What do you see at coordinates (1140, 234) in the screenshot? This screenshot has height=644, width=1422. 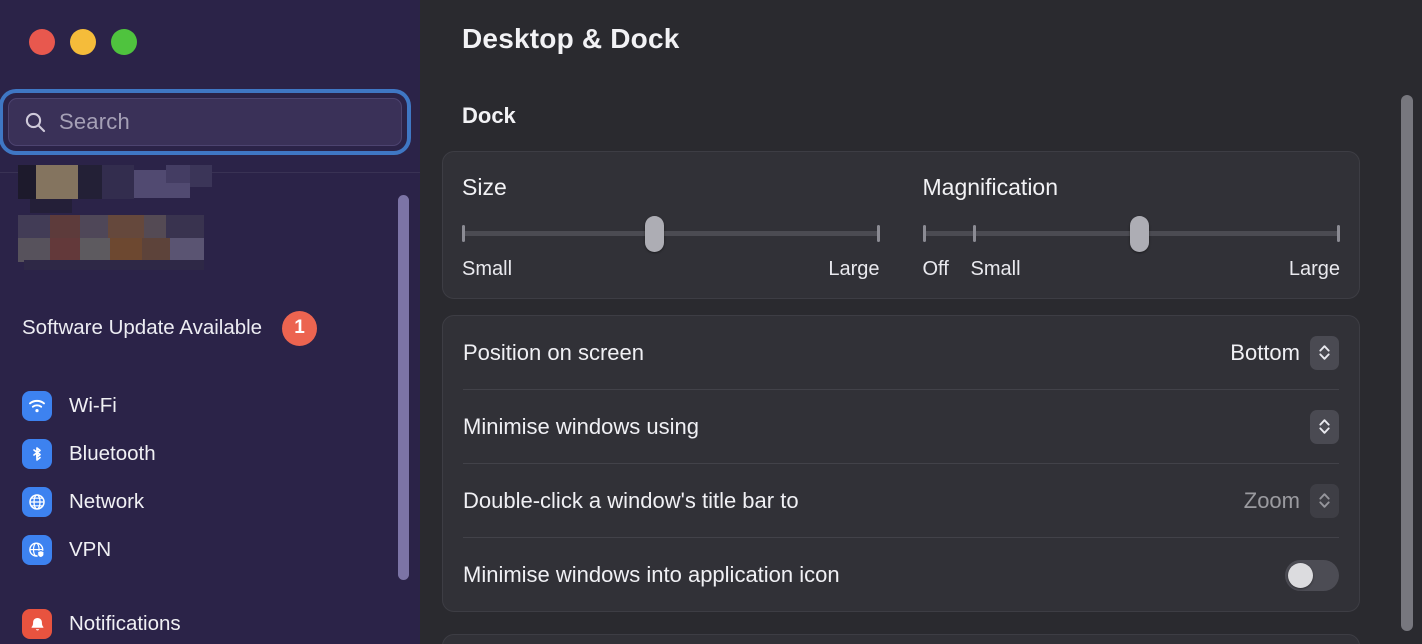 I see `magnification-slider-thumb` at bounding box center [1140, 234].